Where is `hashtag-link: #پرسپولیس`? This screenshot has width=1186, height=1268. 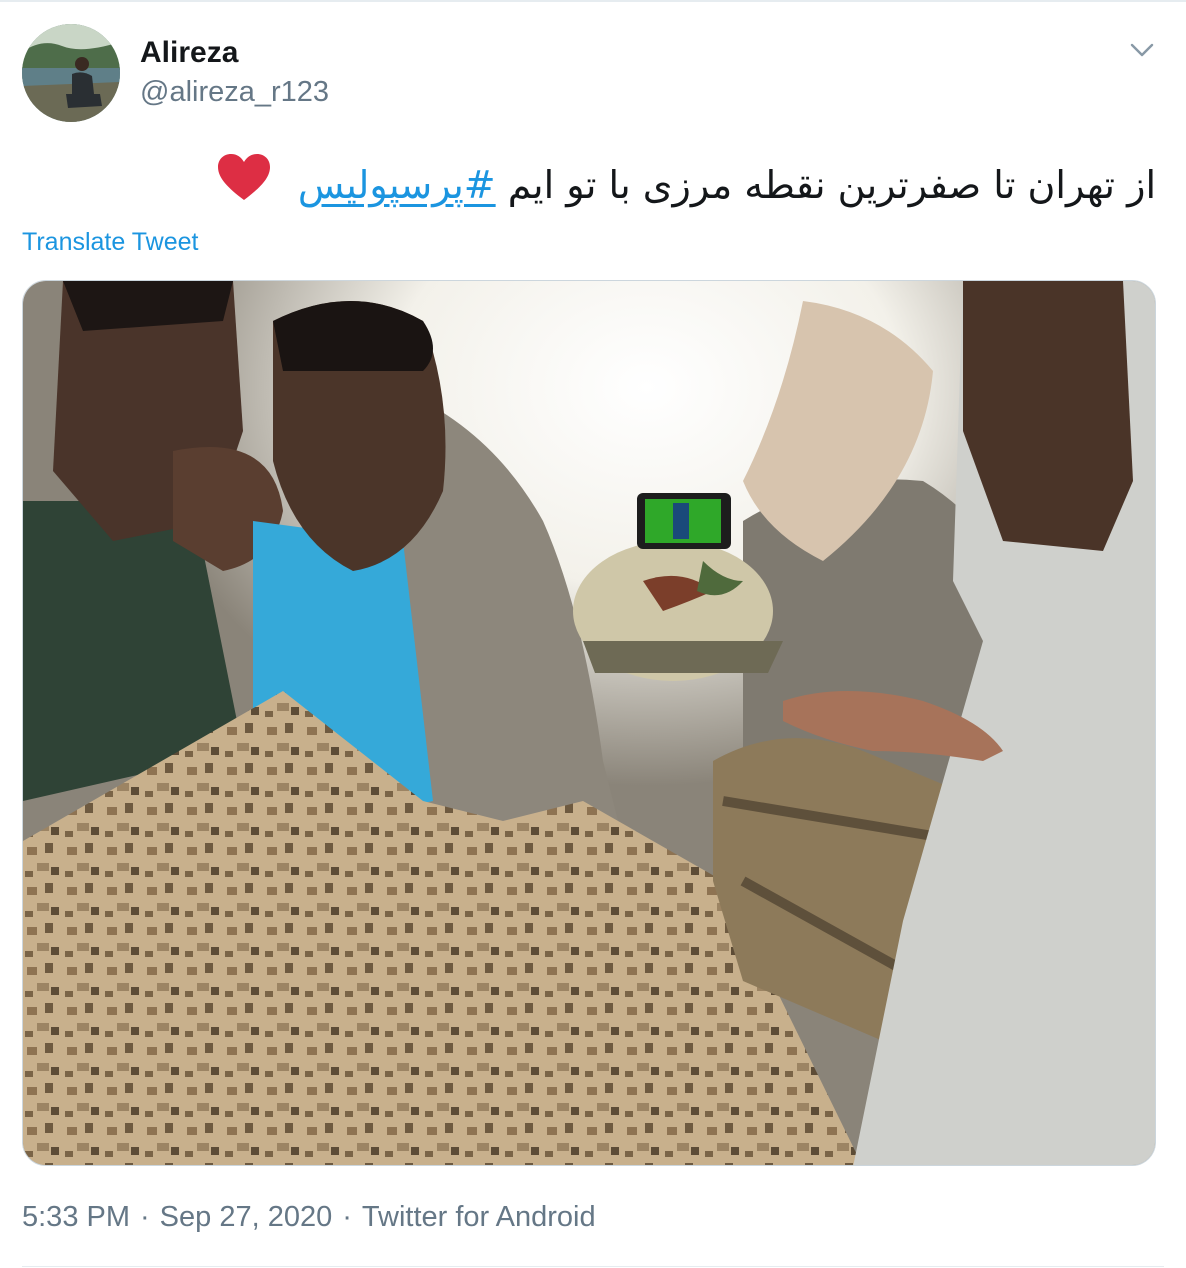 hashtag-link: #پرسپولیس is located at coordinates (397, 185).